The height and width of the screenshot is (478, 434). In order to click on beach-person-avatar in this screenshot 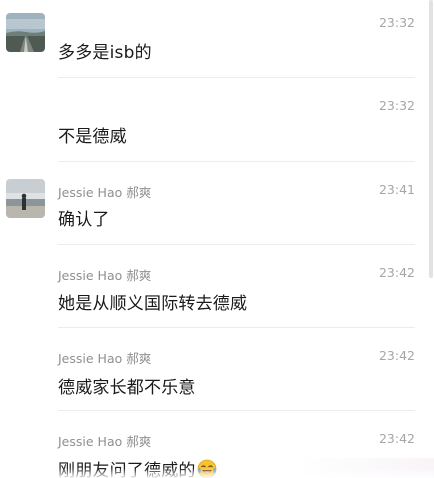, I will do `click(25, 198)`.